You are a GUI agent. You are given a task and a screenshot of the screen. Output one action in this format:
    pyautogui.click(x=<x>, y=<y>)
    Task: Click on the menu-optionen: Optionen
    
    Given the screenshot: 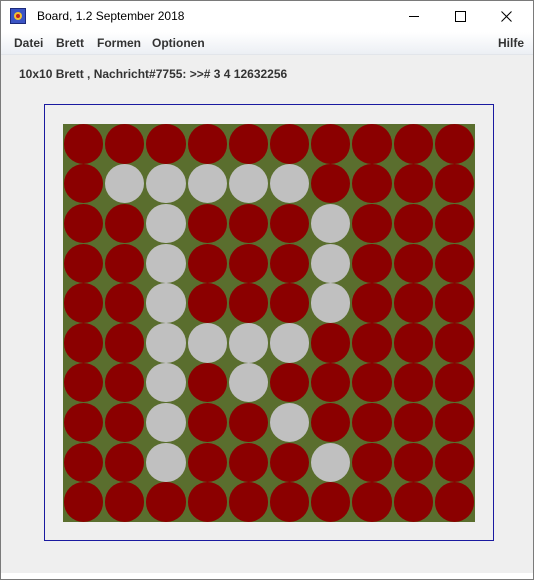 What is the action you would take?
    pyautogui.click(x=178, y=43)
    